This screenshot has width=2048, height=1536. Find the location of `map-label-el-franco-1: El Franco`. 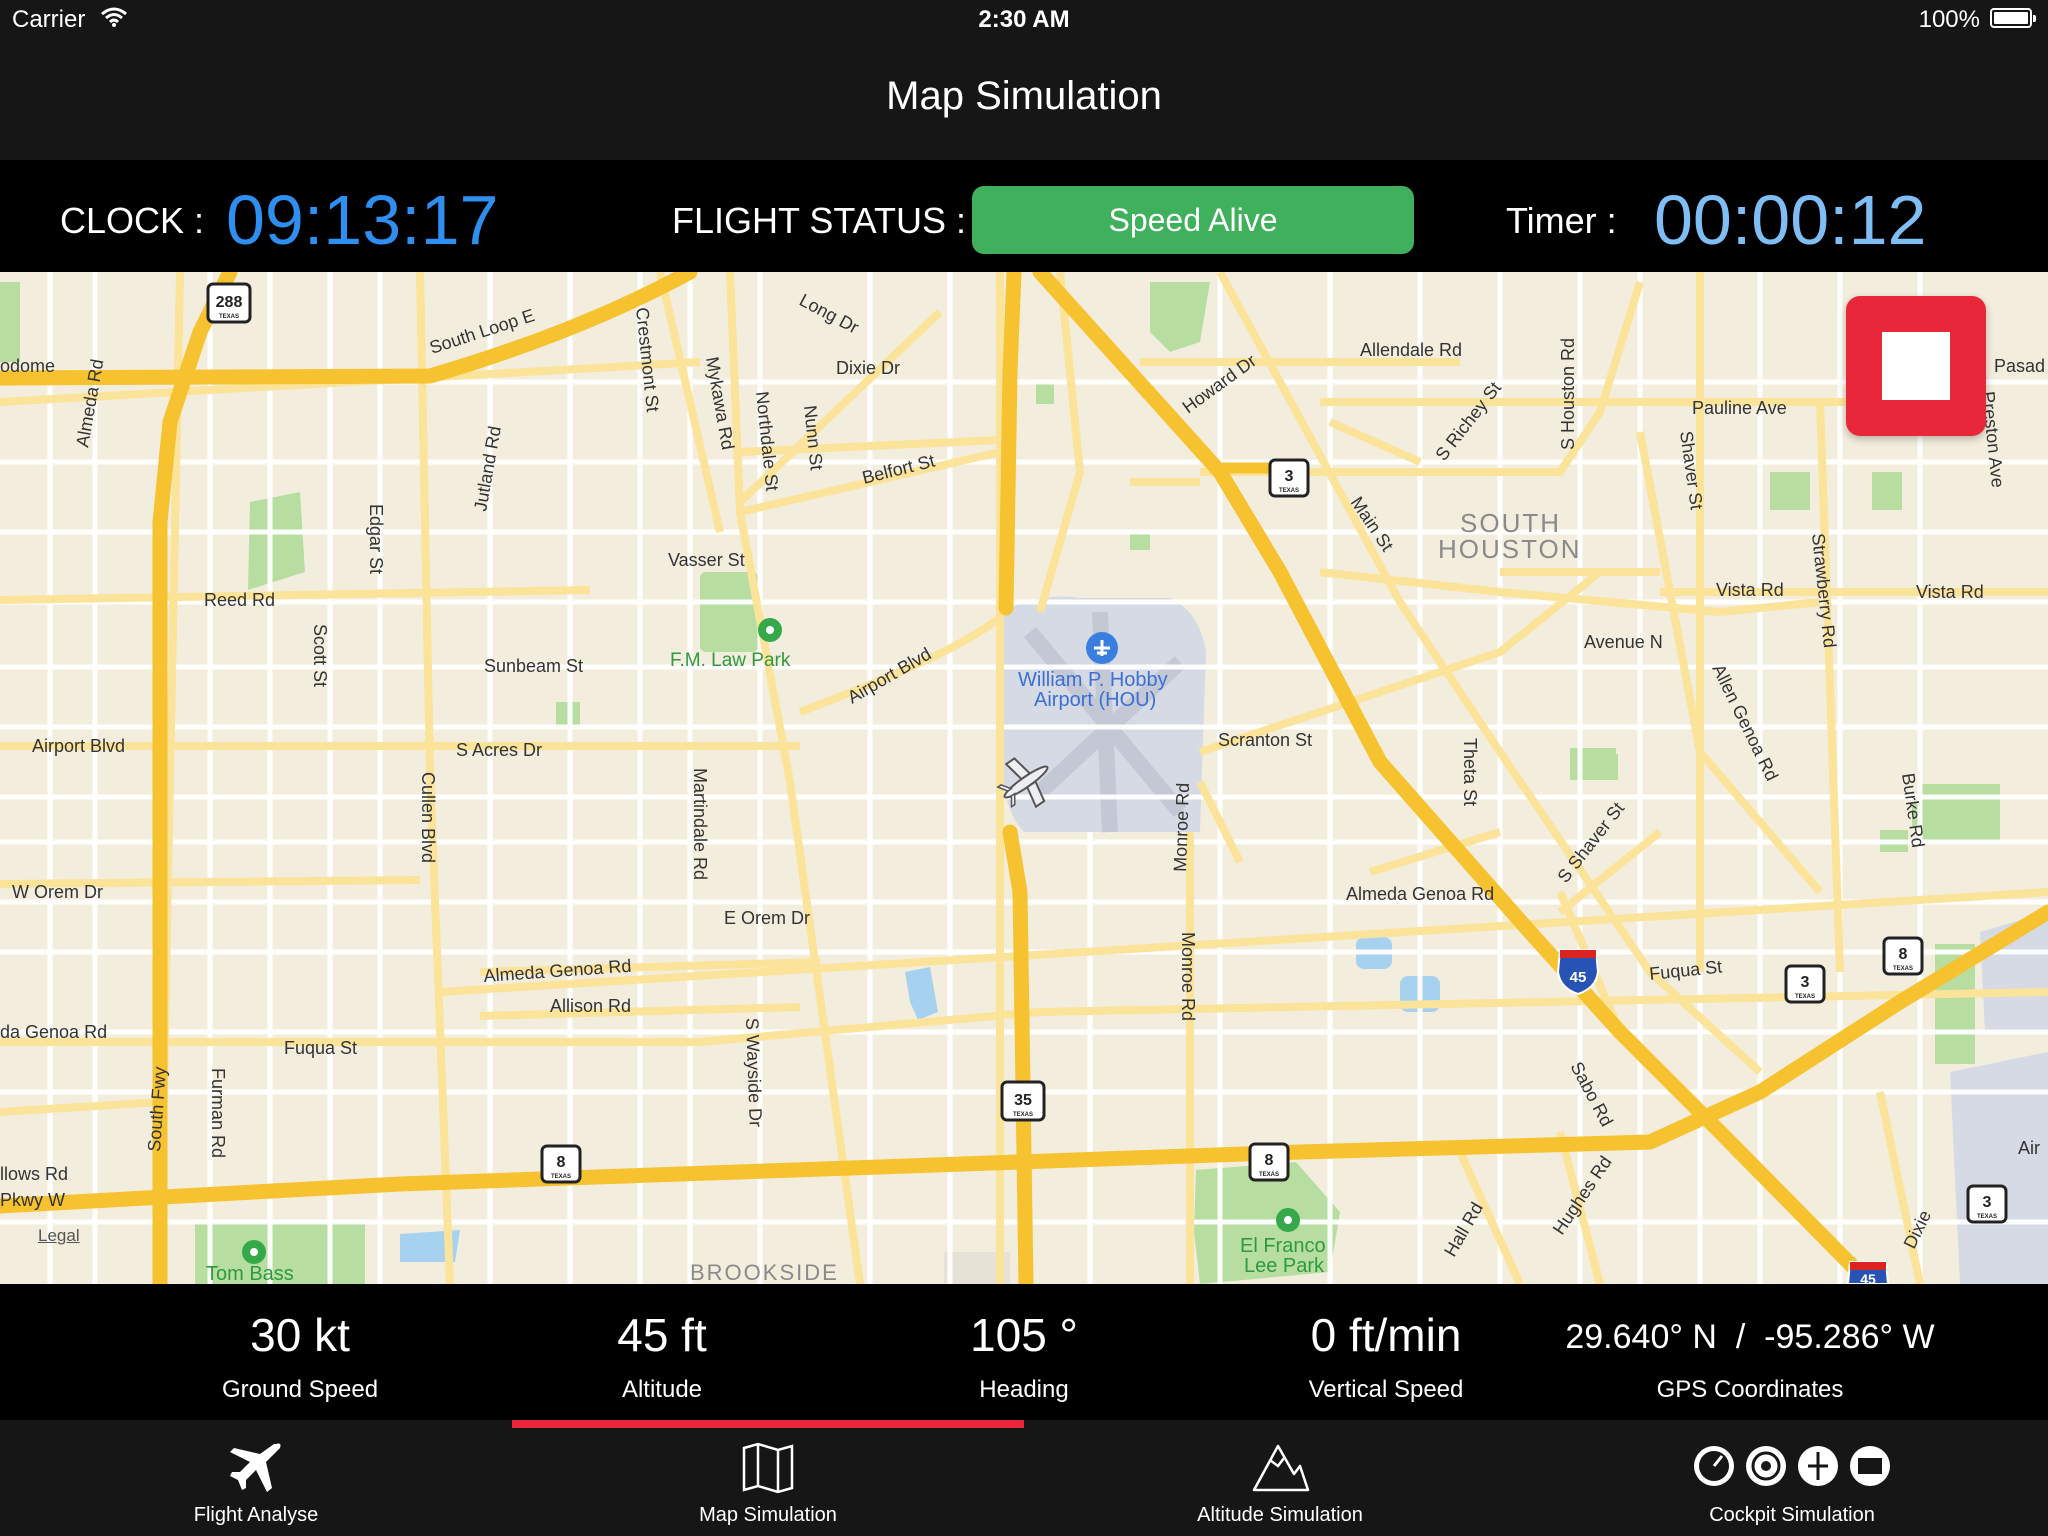

map-label-el-franco-1: El Franco is located at coordinates (1283, 1246).